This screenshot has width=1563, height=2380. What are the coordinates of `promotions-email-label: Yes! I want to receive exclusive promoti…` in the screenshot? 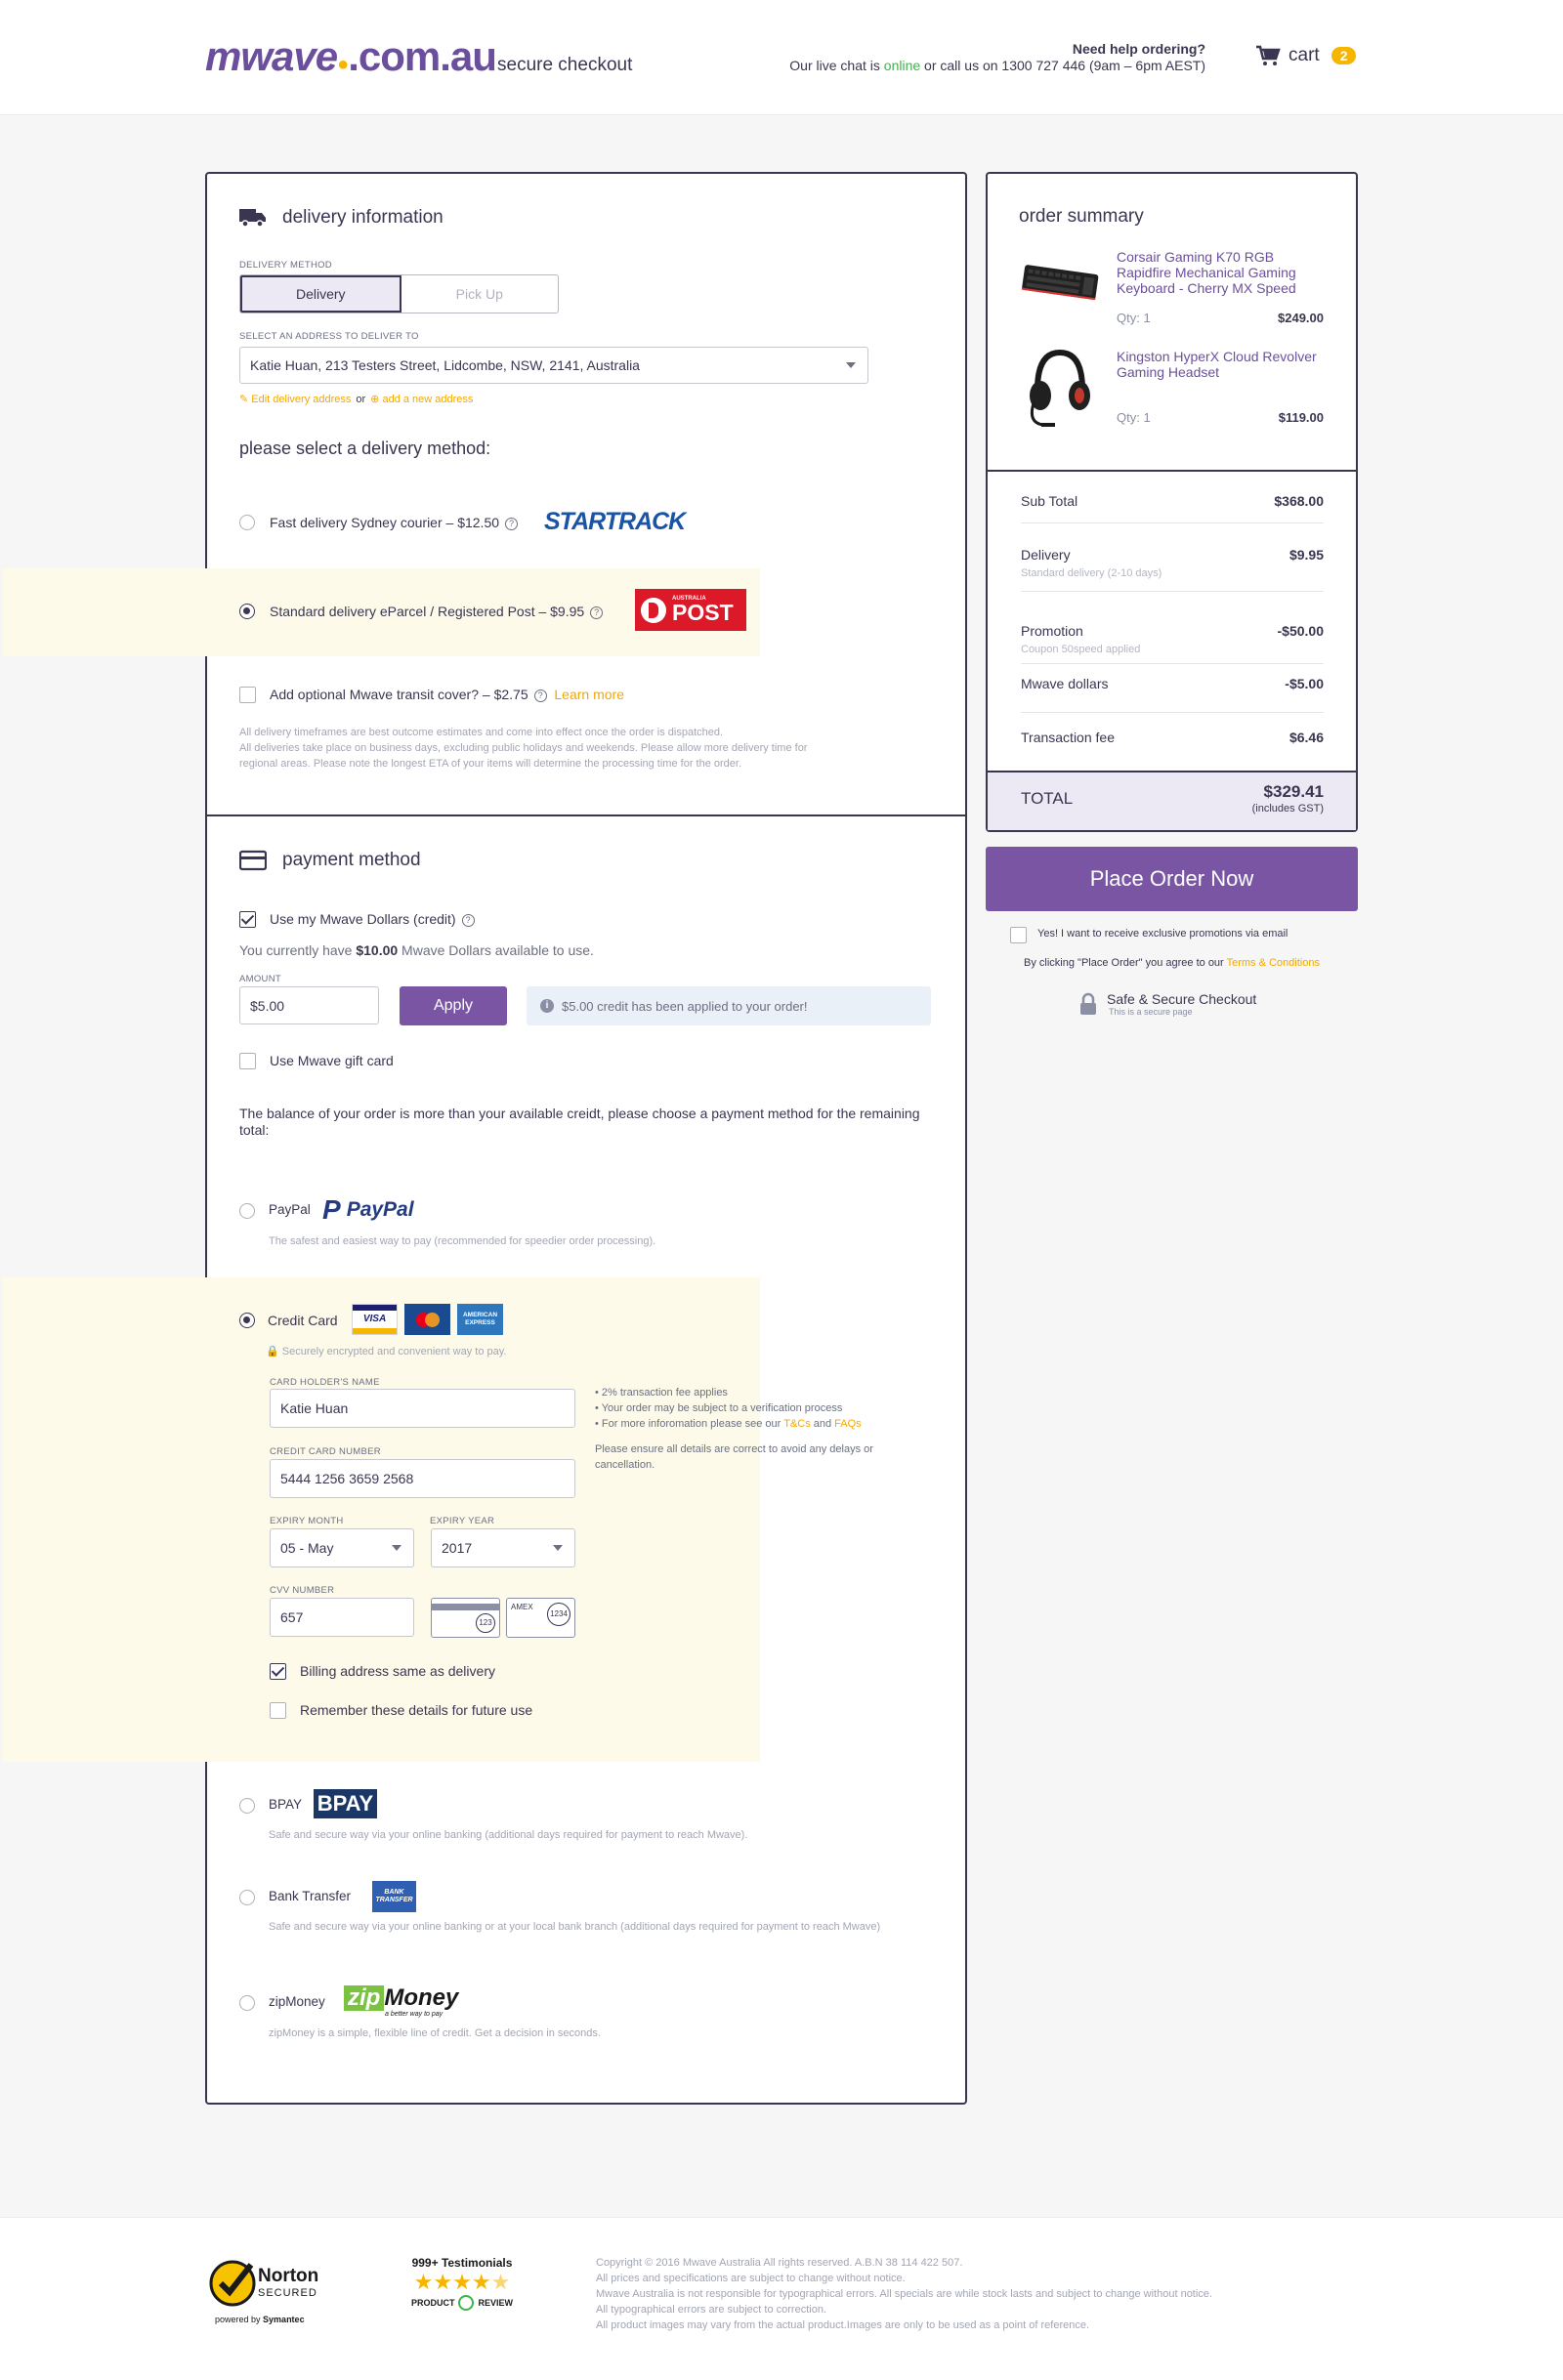 It's located at (1163, 933).